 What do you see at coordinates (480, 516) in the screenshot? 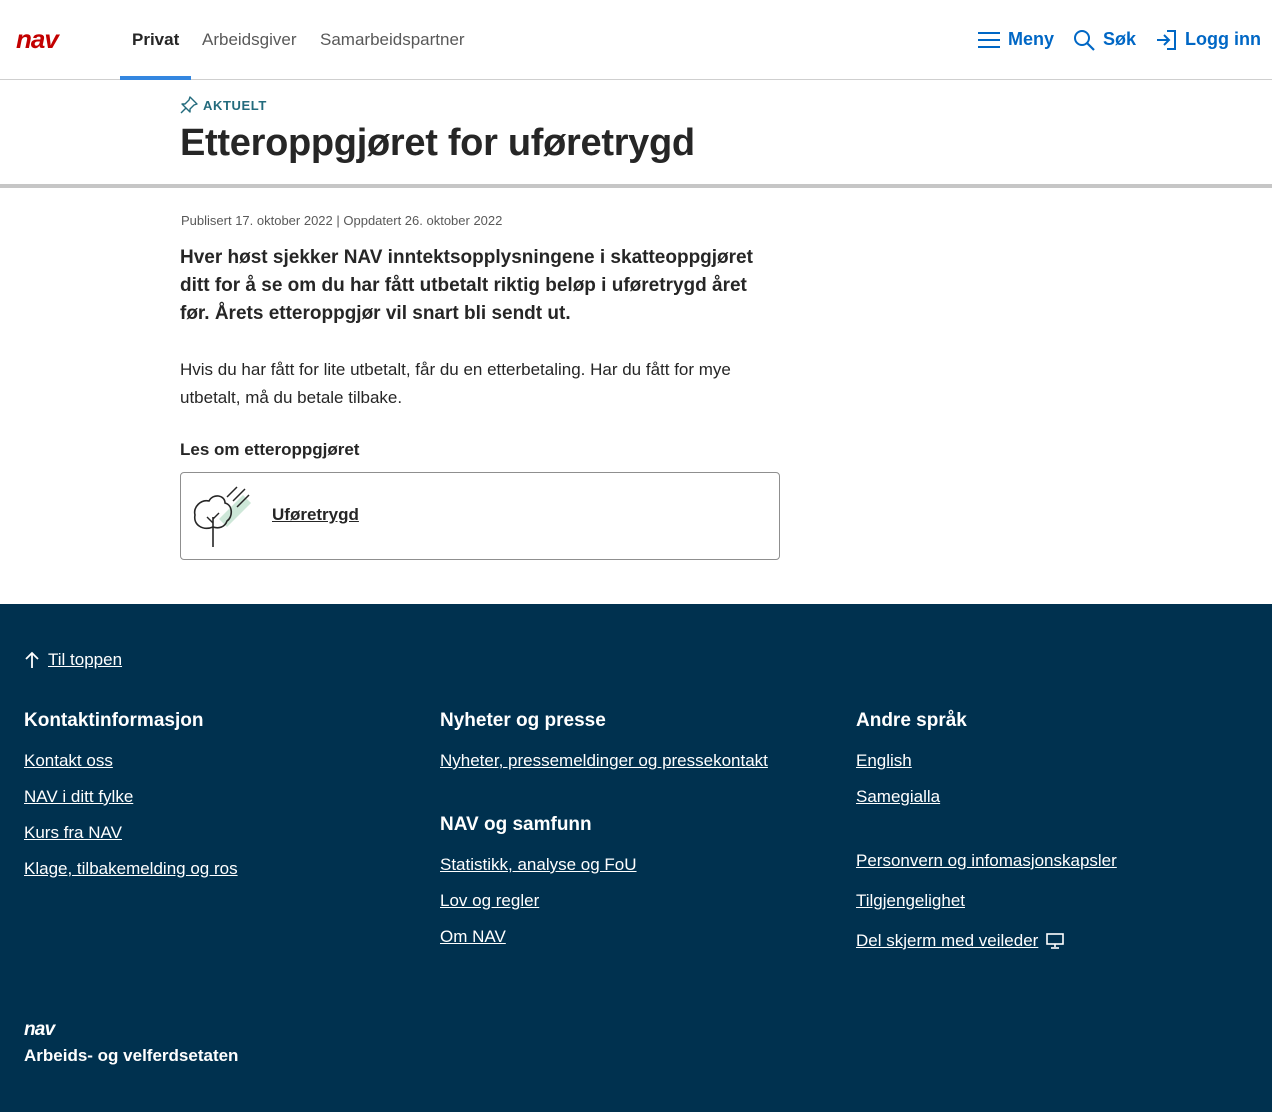
I see `uforetrygd-link-card: Uføretrygd` at bounding box center [480, 516].